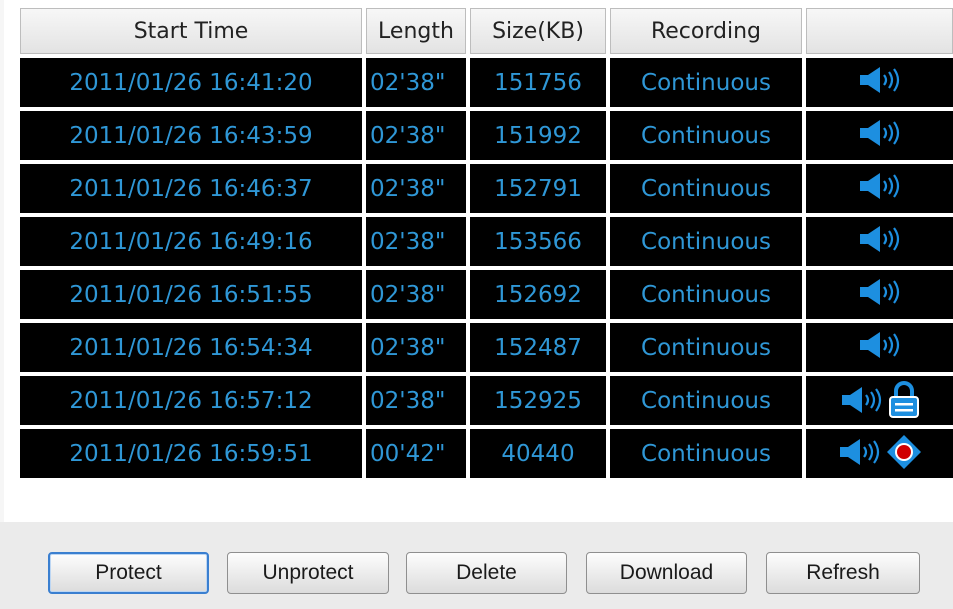 This screenshot has height=609, width=953. Describe the element at coordinates (538, 135) in the screenshot. I see `cell-size: 151992` at that location.